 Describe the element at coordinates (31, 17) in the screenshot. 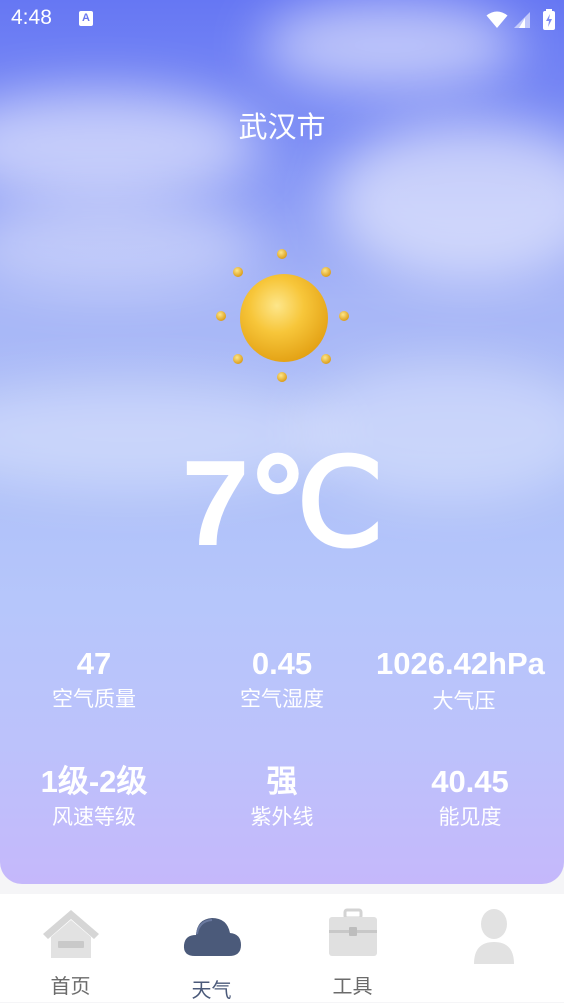

I see `status-time: 4:48` at that location.